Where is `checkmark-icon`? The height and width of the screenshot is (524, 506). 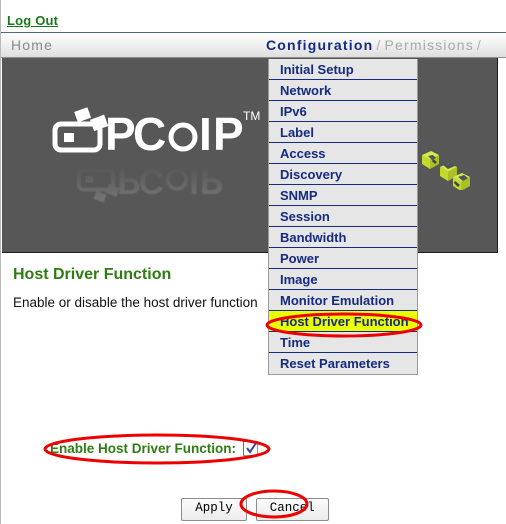 checkmark-icon is located at coordinates (251, 448).